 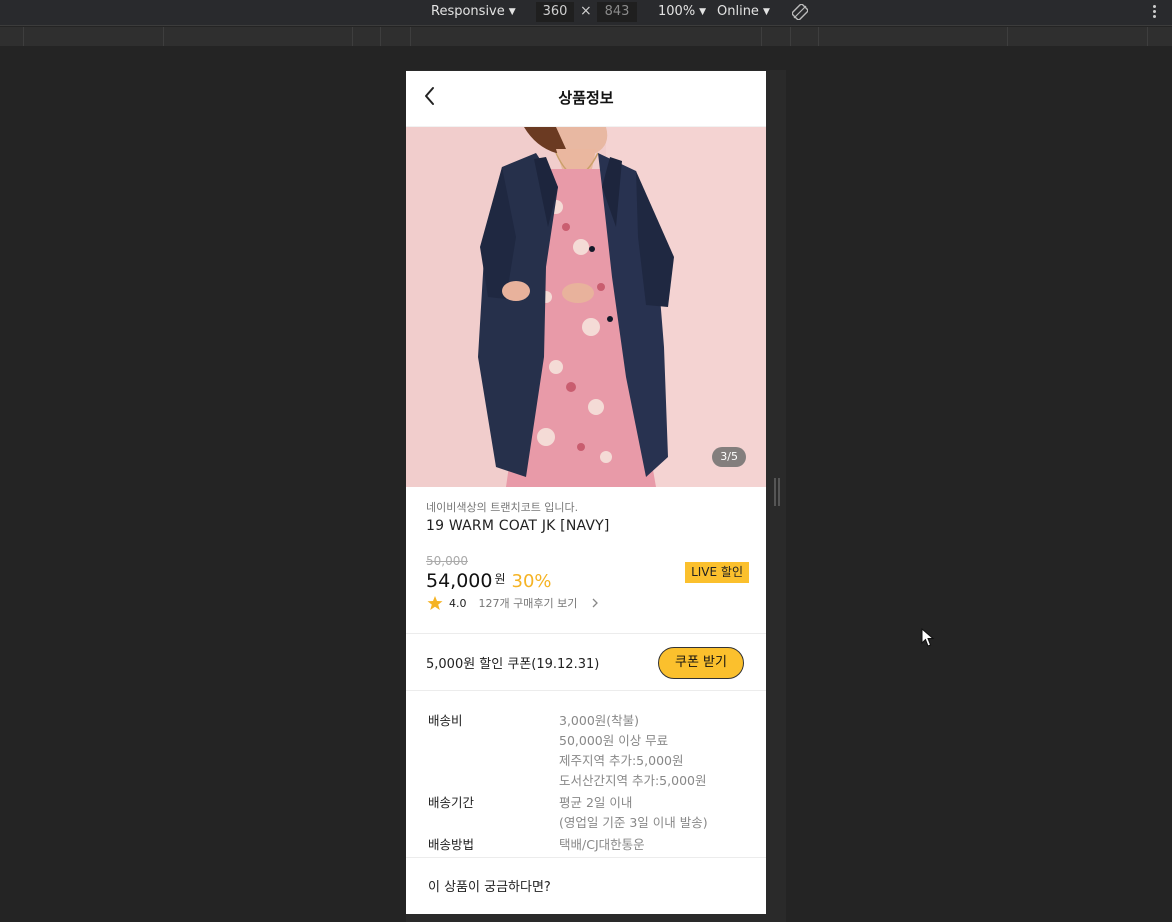 What do you see at coordinates (599, 720) in the screenshot?
I see `shipping-value: 3,000원(착불)` at bounding box center [599, 720].